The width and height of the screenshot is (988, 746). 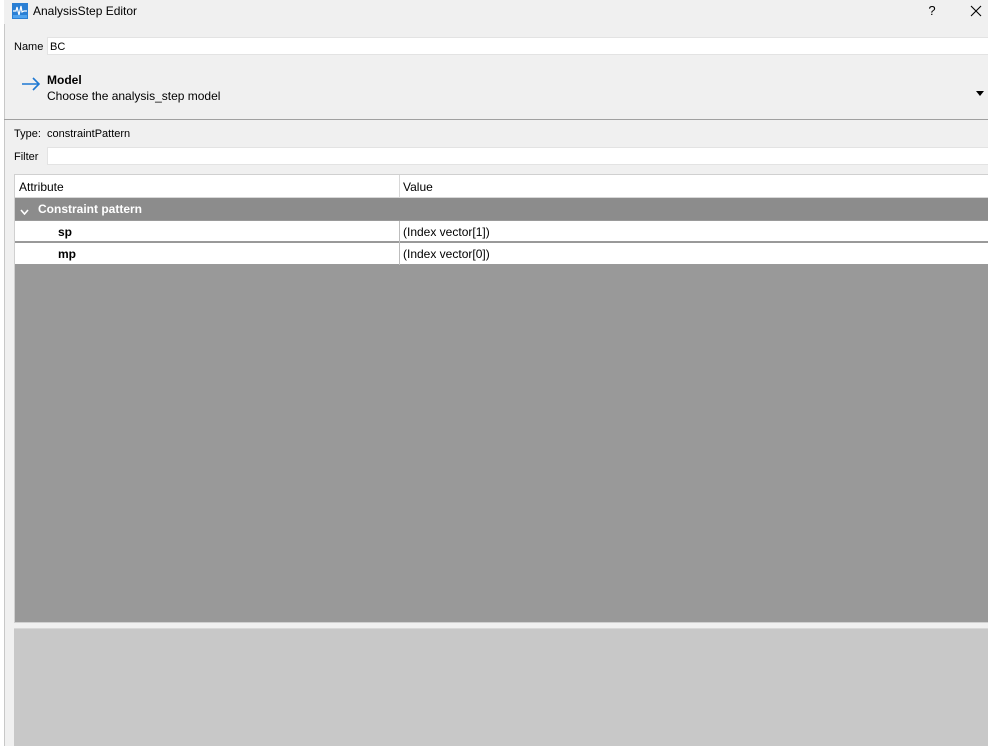 I want to click on app-waveform-icon, so click(x=20, y=11).